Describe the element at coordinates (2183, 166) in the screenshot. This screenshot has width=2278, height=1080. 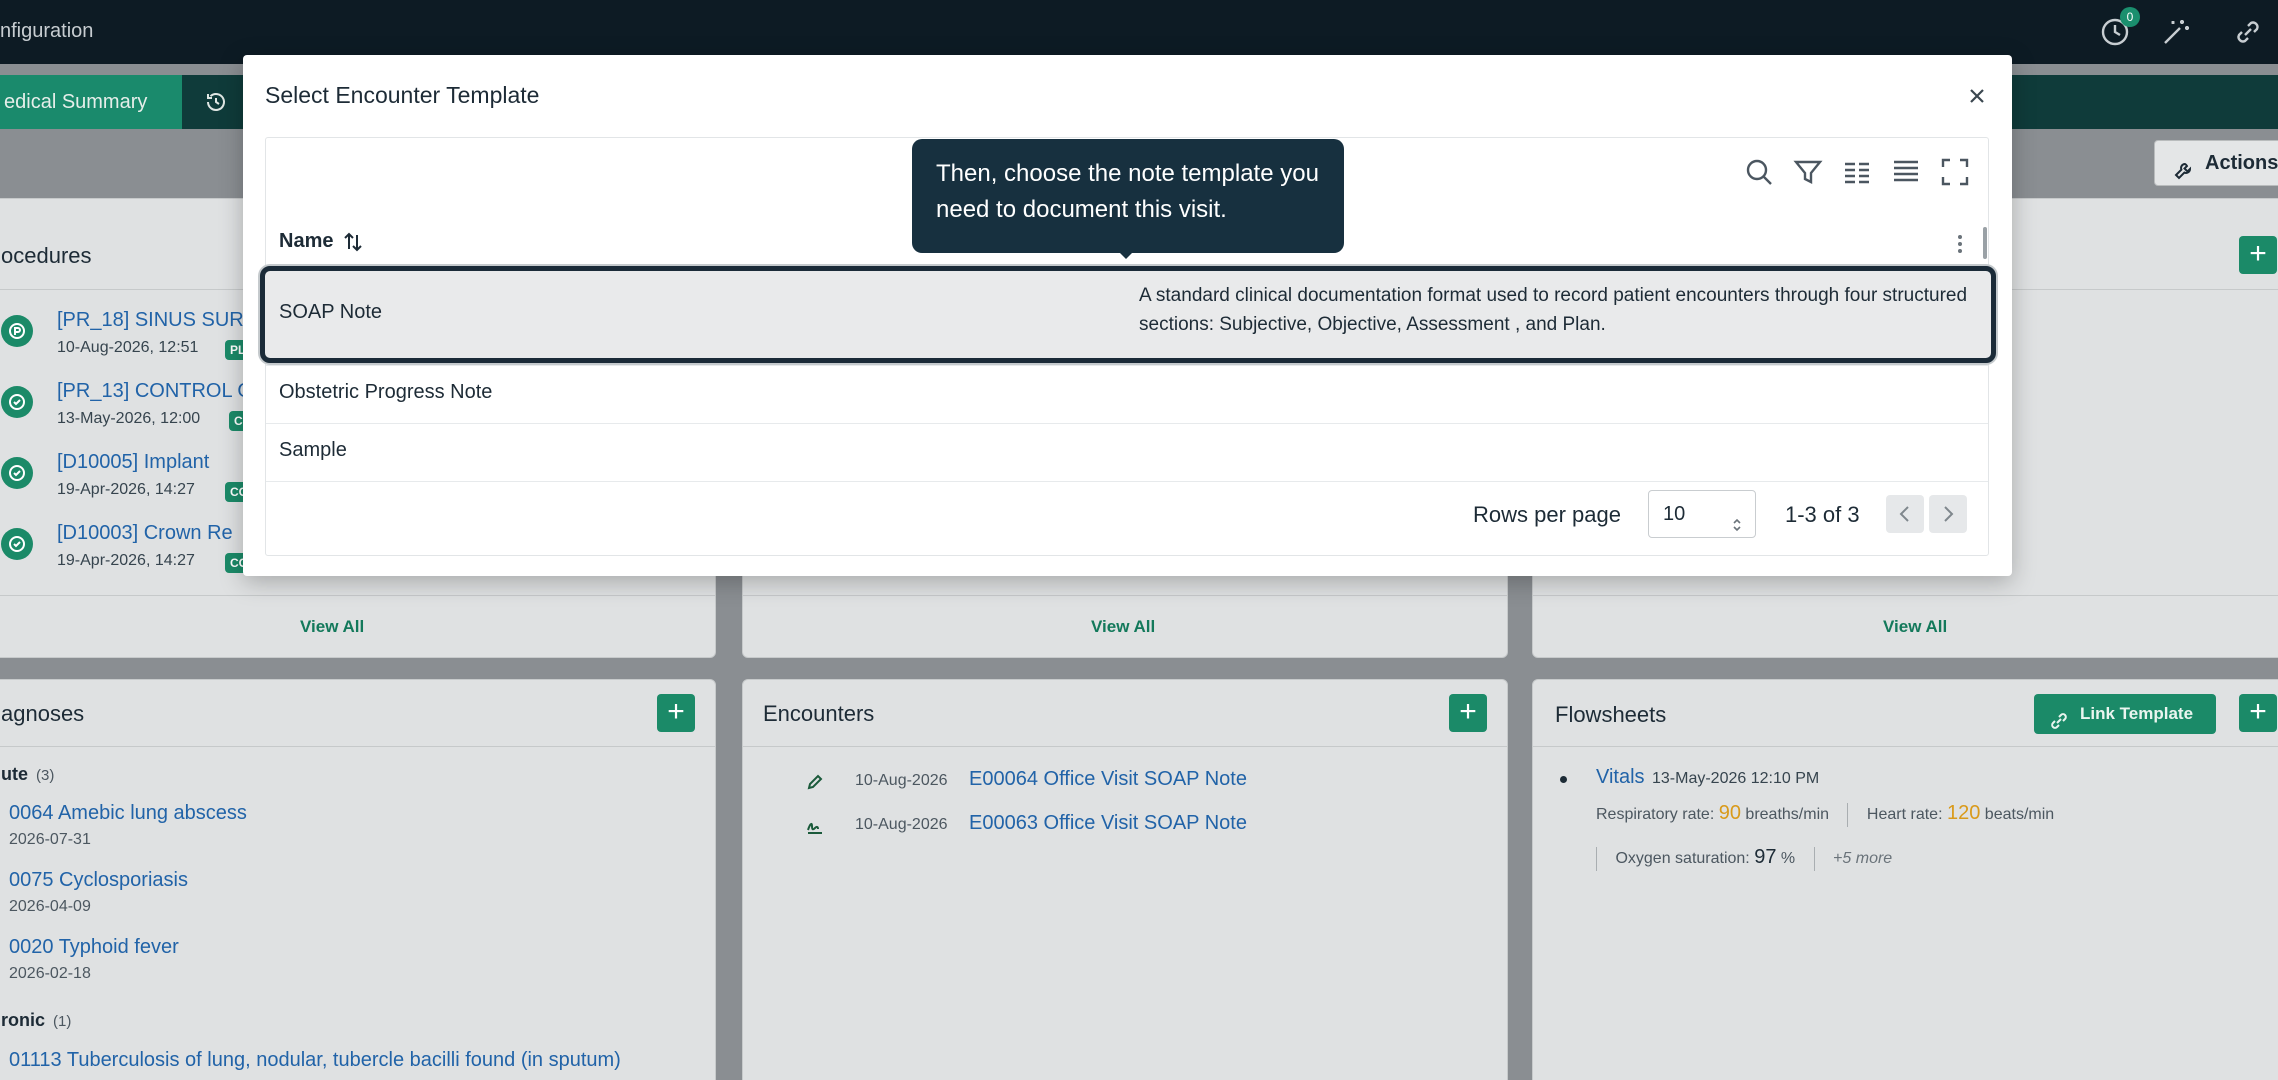
I see `wrench-icon` at that location.